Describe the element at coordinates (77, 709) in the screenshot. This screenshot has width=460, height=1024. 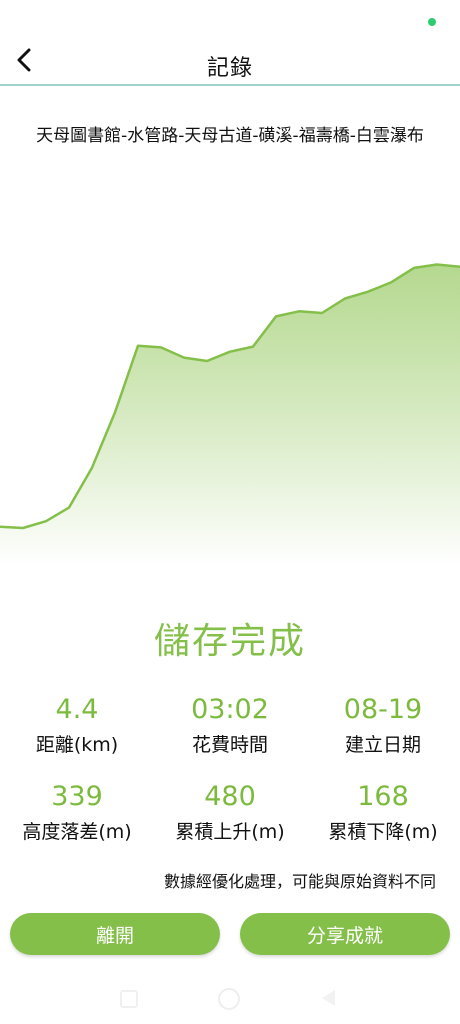
I see `stat-value: 4.4` at that location.